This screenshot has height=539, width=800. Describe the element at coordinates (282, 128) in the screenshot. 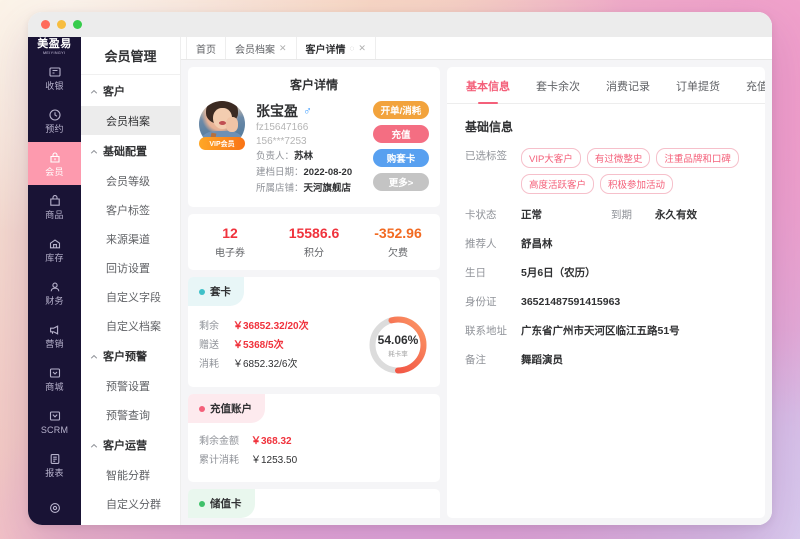

I see `member-number: fz15647166` at that location.